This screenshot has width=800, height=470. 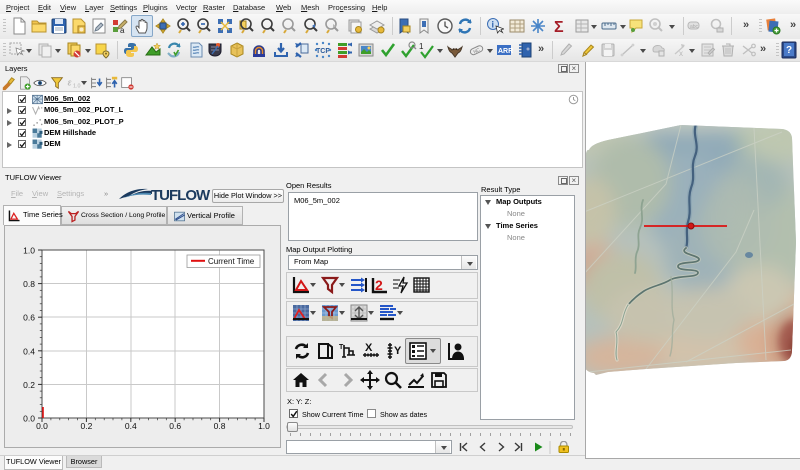 I want to click on svg-text: abc, so click(x=694, y=27).